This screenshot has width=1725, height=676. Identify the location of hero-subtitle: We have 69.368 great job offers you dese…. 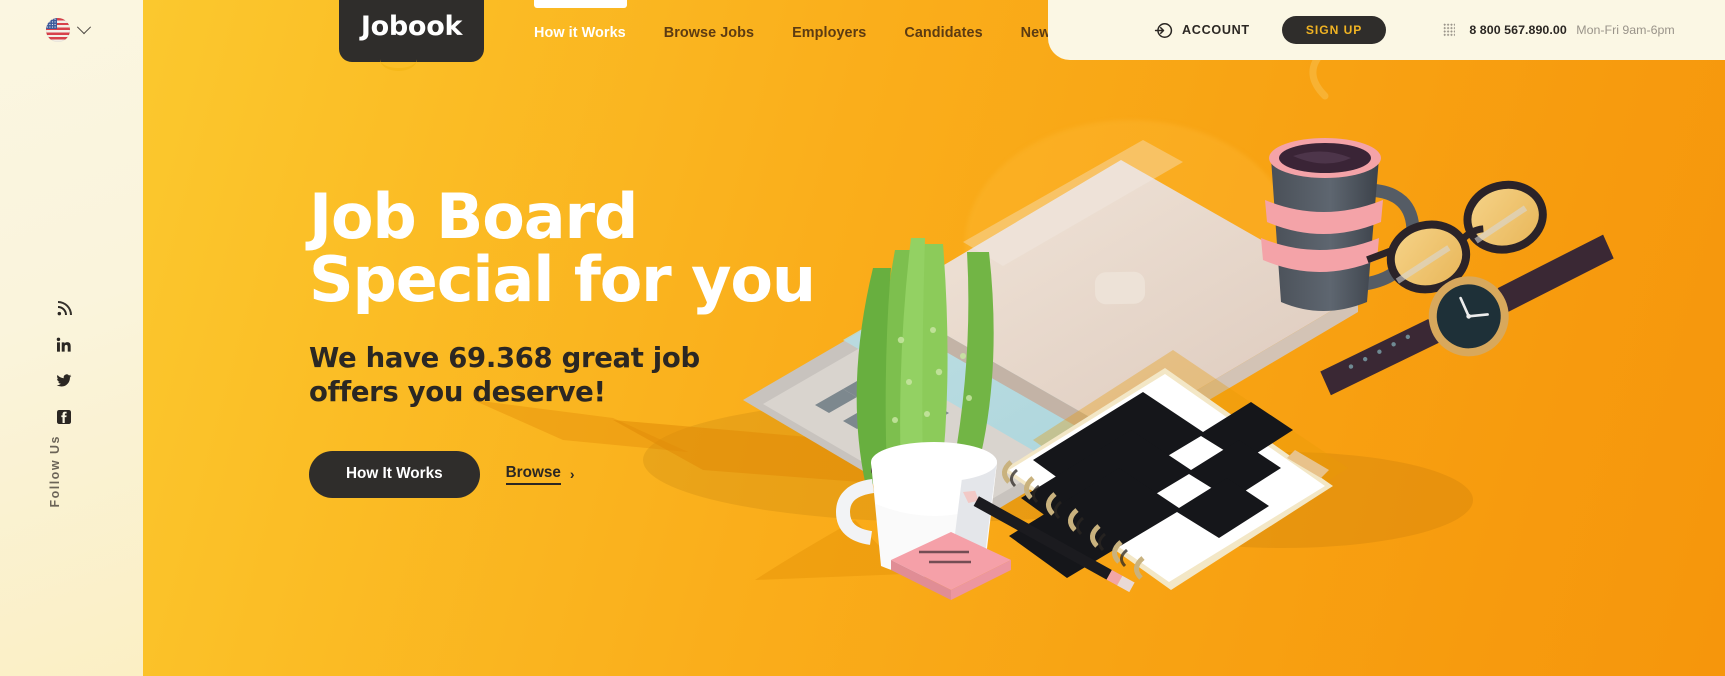
(562, 375).